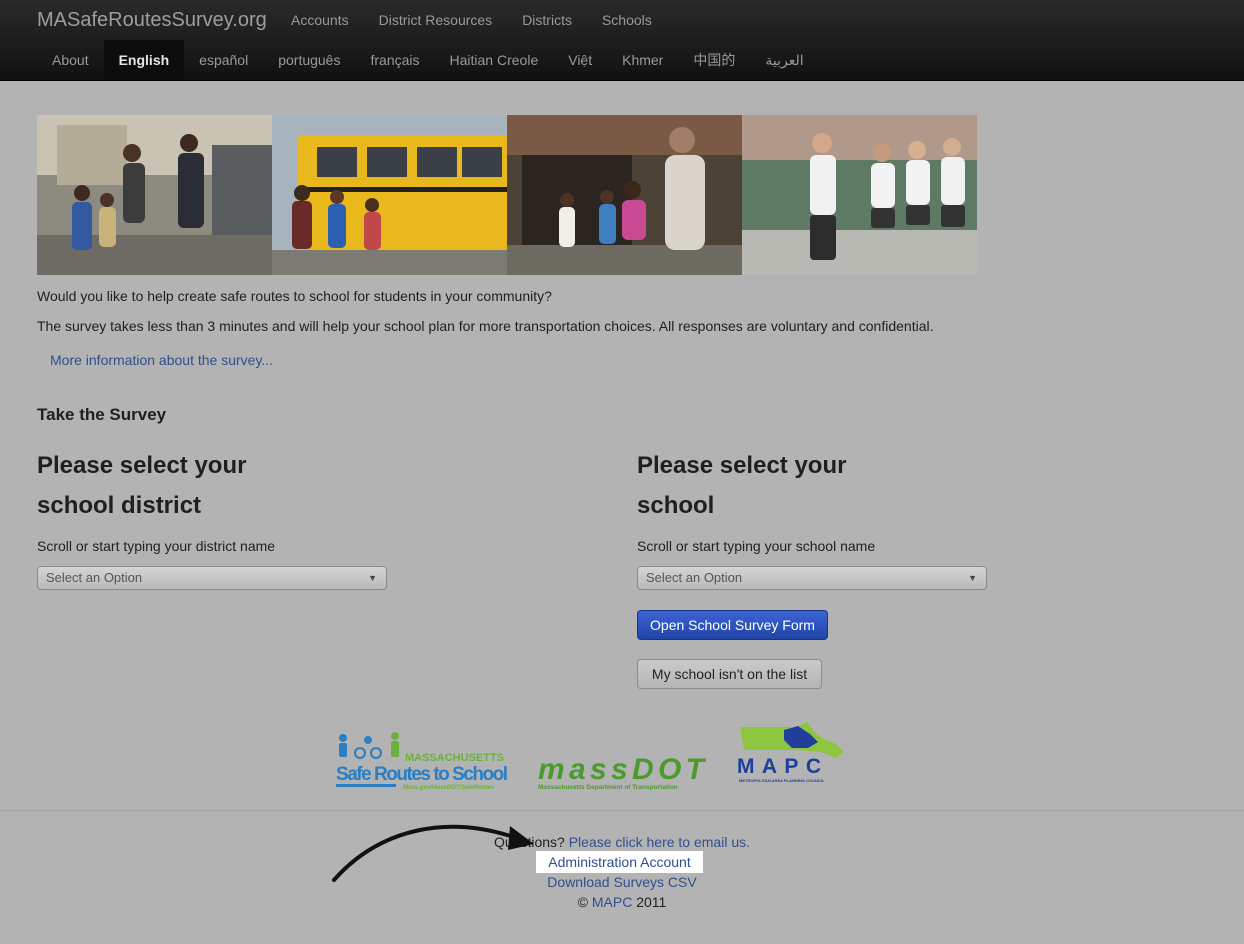 The image size is (1244, 944). I want to click on footer-download: Download Surveys CSV, so click(622, 882).